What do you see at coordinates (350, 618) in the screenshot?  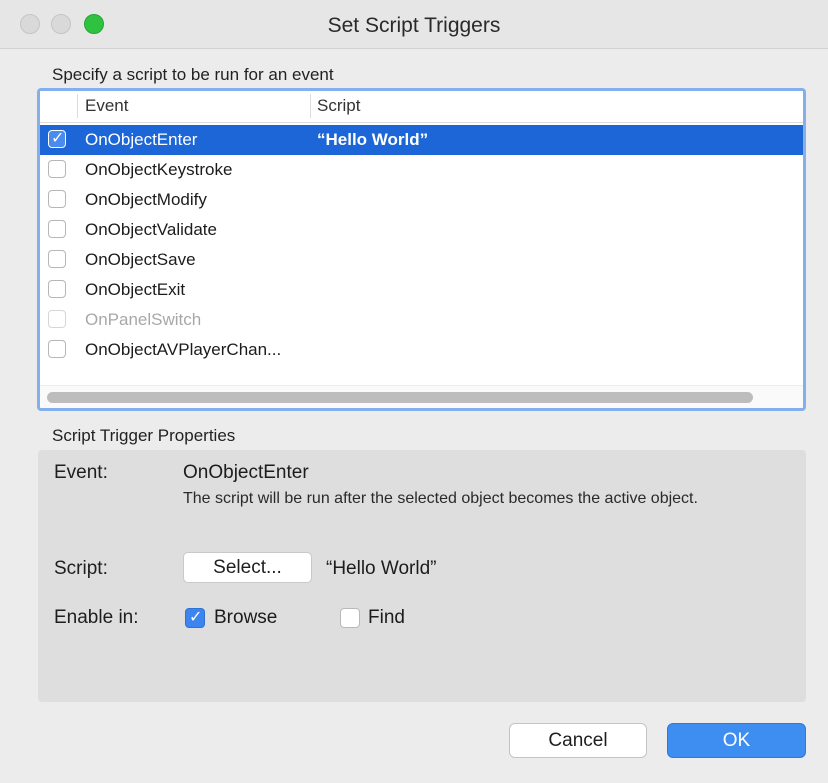 I see `find-checkbox` at bounding box center [350, 618].